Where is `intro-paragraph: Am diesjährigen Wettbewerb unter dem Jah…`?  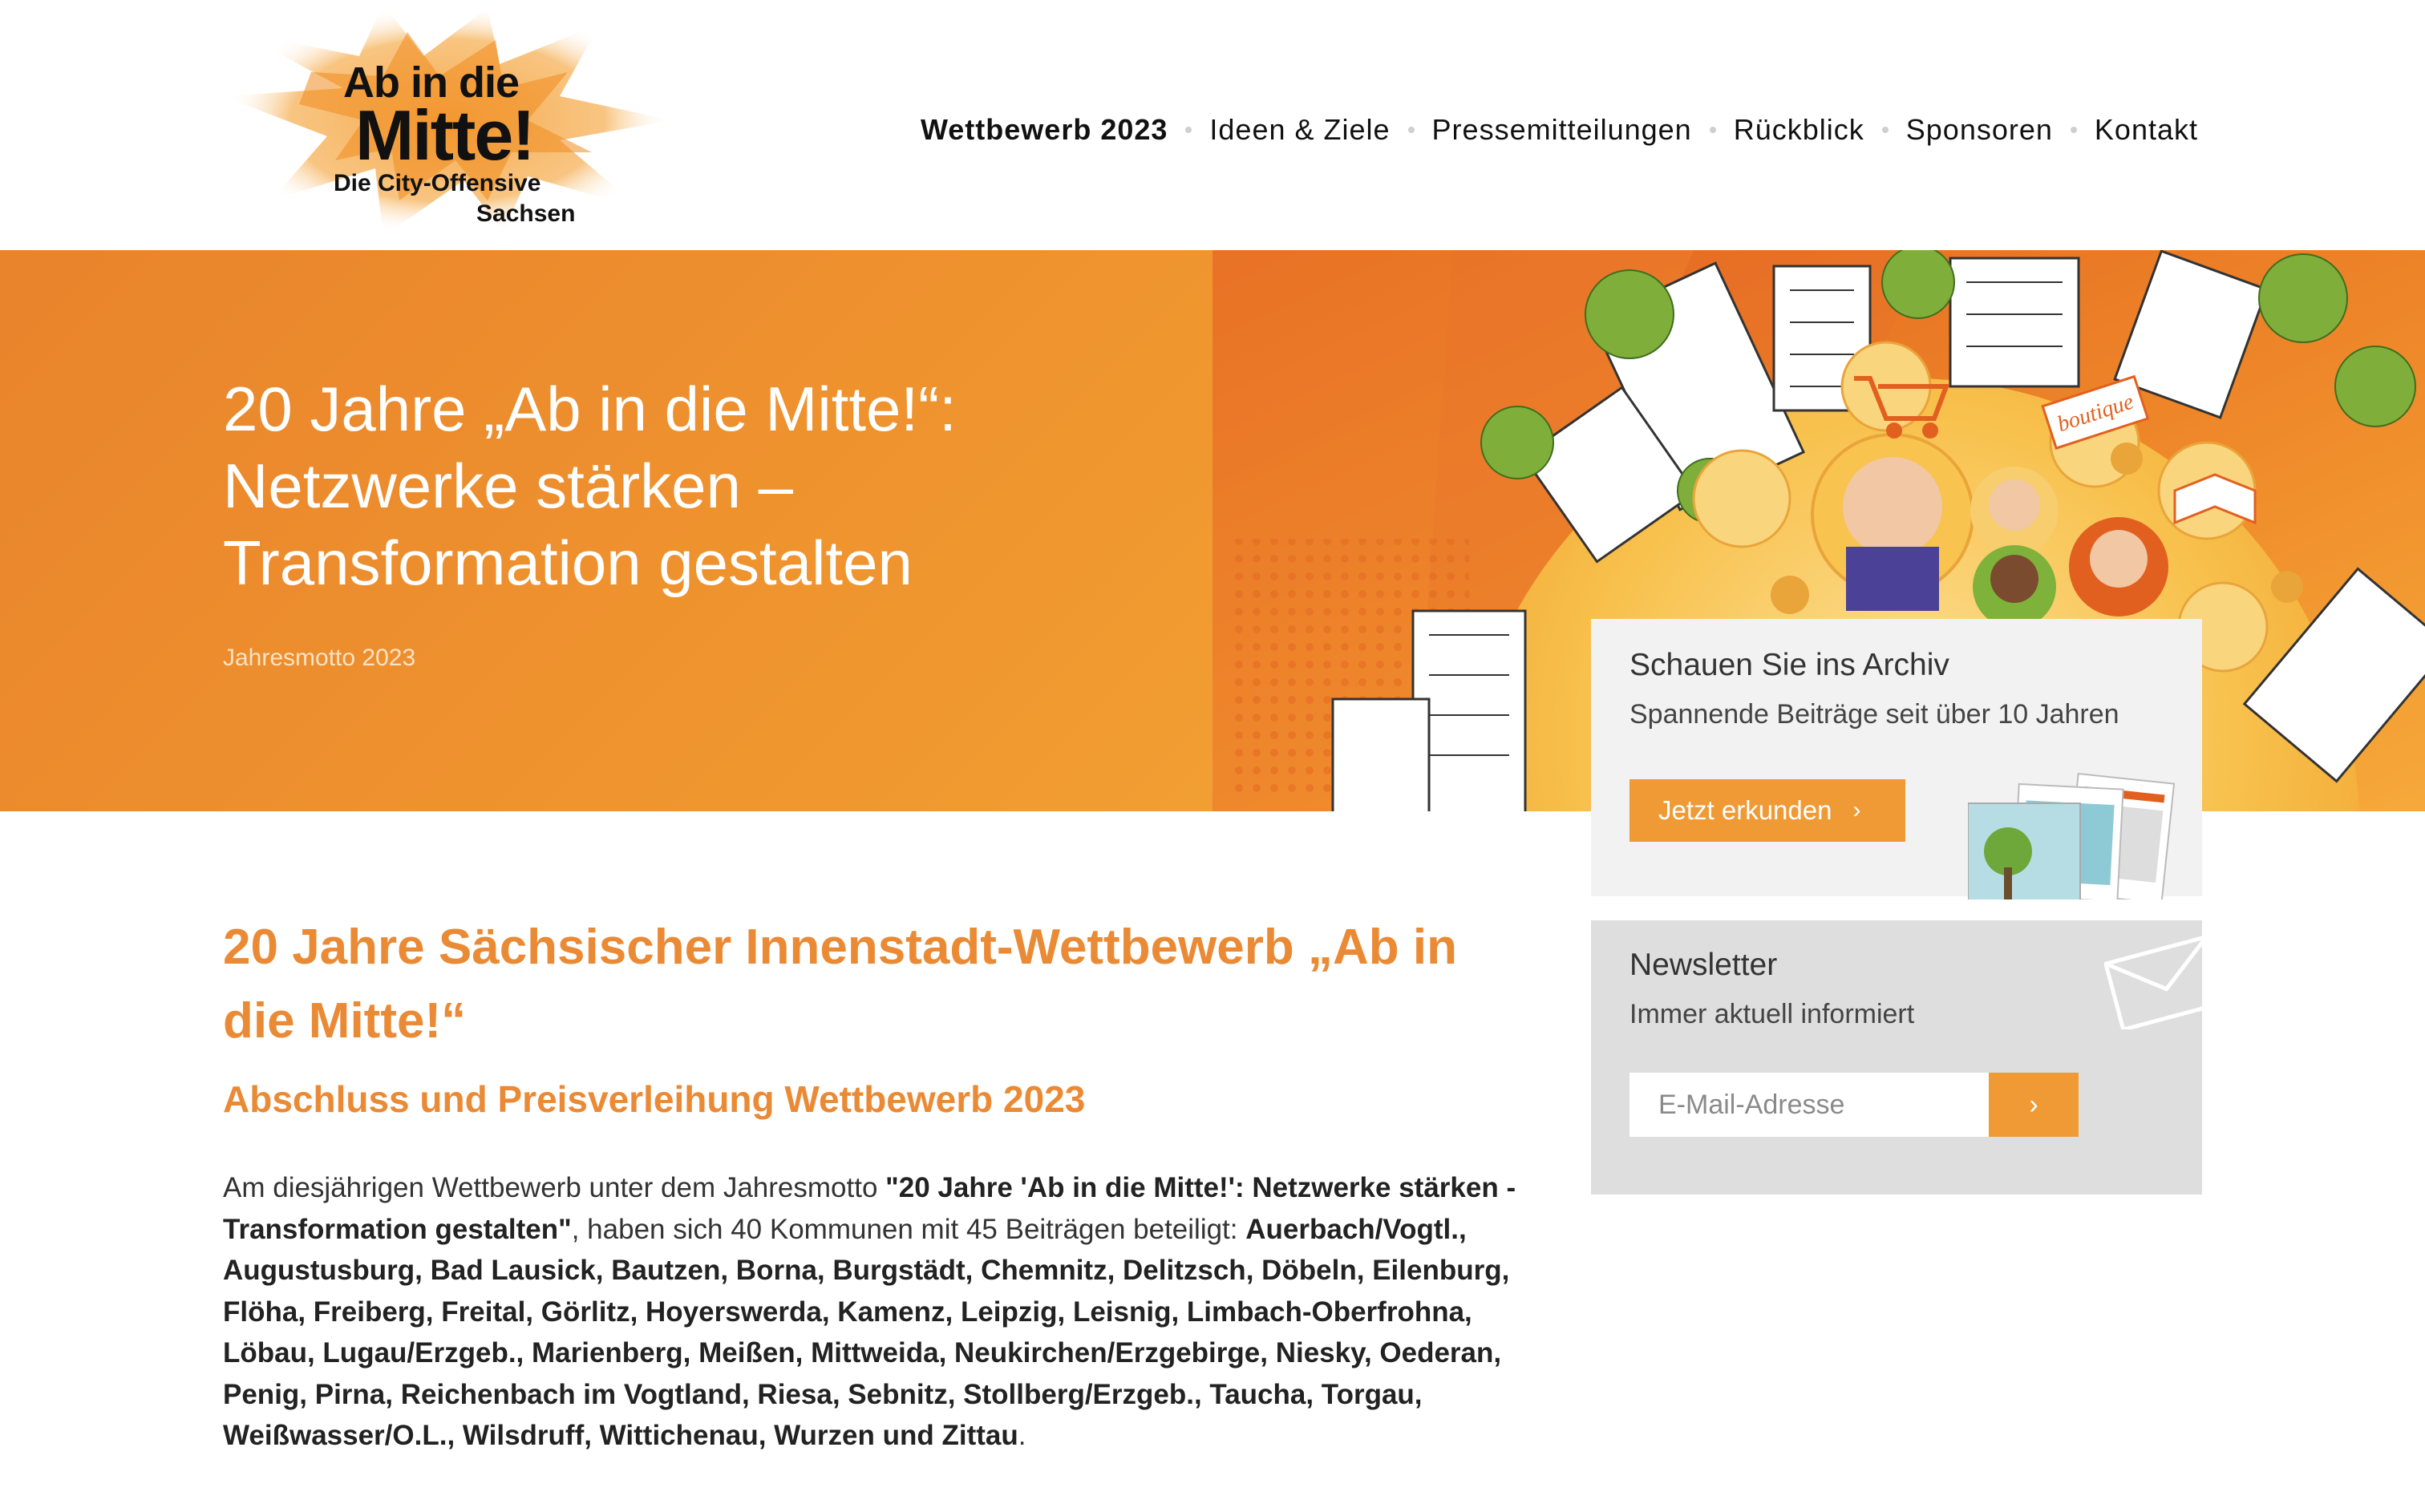 intro-paragraph: Am diesjährigen Wettbewerb unter dem Jah… is located at coordinates (880, 1312).